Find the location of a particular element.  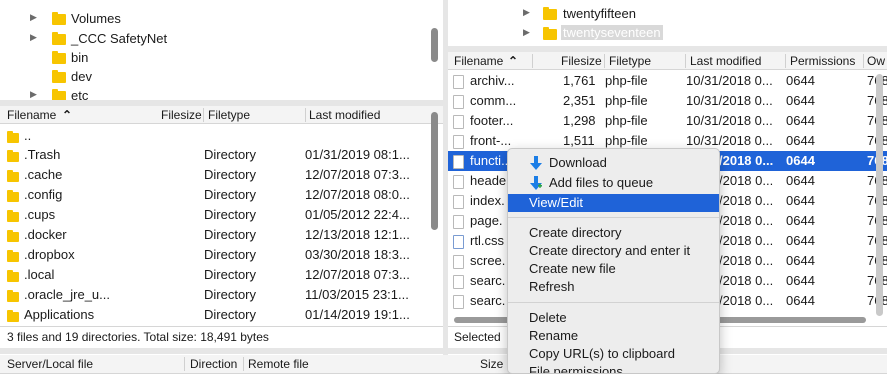

tree-item-label: dev is located at coordinates (81, 76).